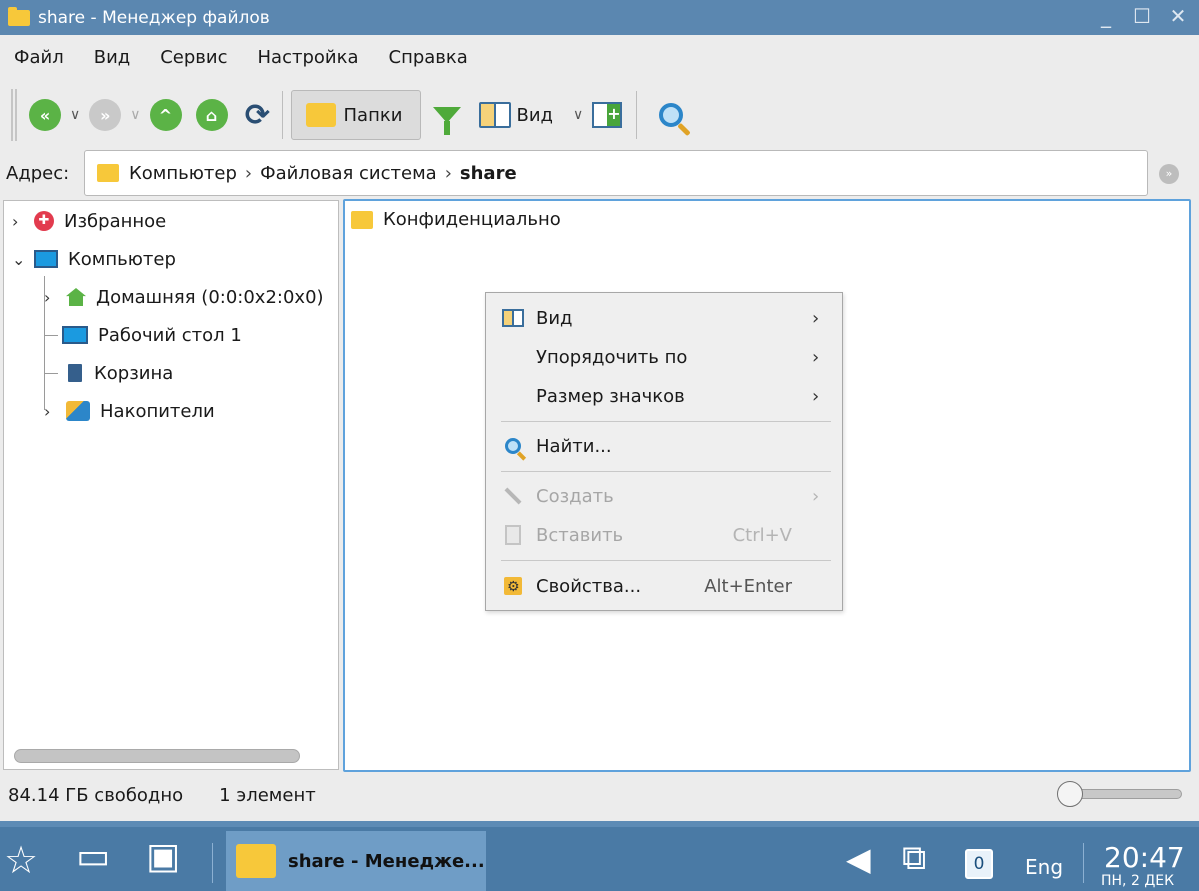 The width and height of the screenshot is (1199, 891). I want to click on address-field: Компьютер › Файловая система › share, so click(616, 173).